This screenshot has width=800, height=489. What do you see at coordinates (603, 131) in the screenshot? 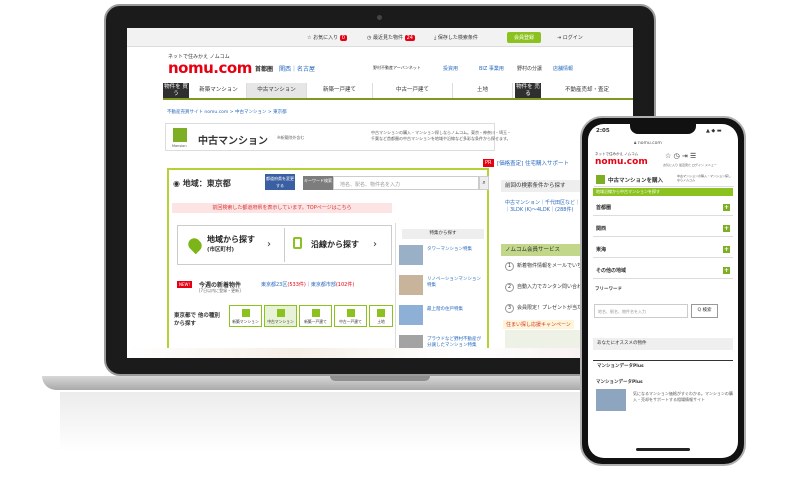
I see `phone-time: 2:05` at bounding box center [603, 131].